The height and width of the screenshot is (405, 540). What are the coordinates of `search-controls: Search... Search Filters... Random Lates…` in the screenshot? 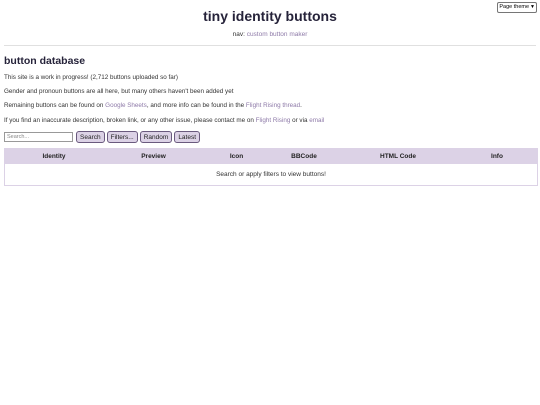 It's located at (102, 137).